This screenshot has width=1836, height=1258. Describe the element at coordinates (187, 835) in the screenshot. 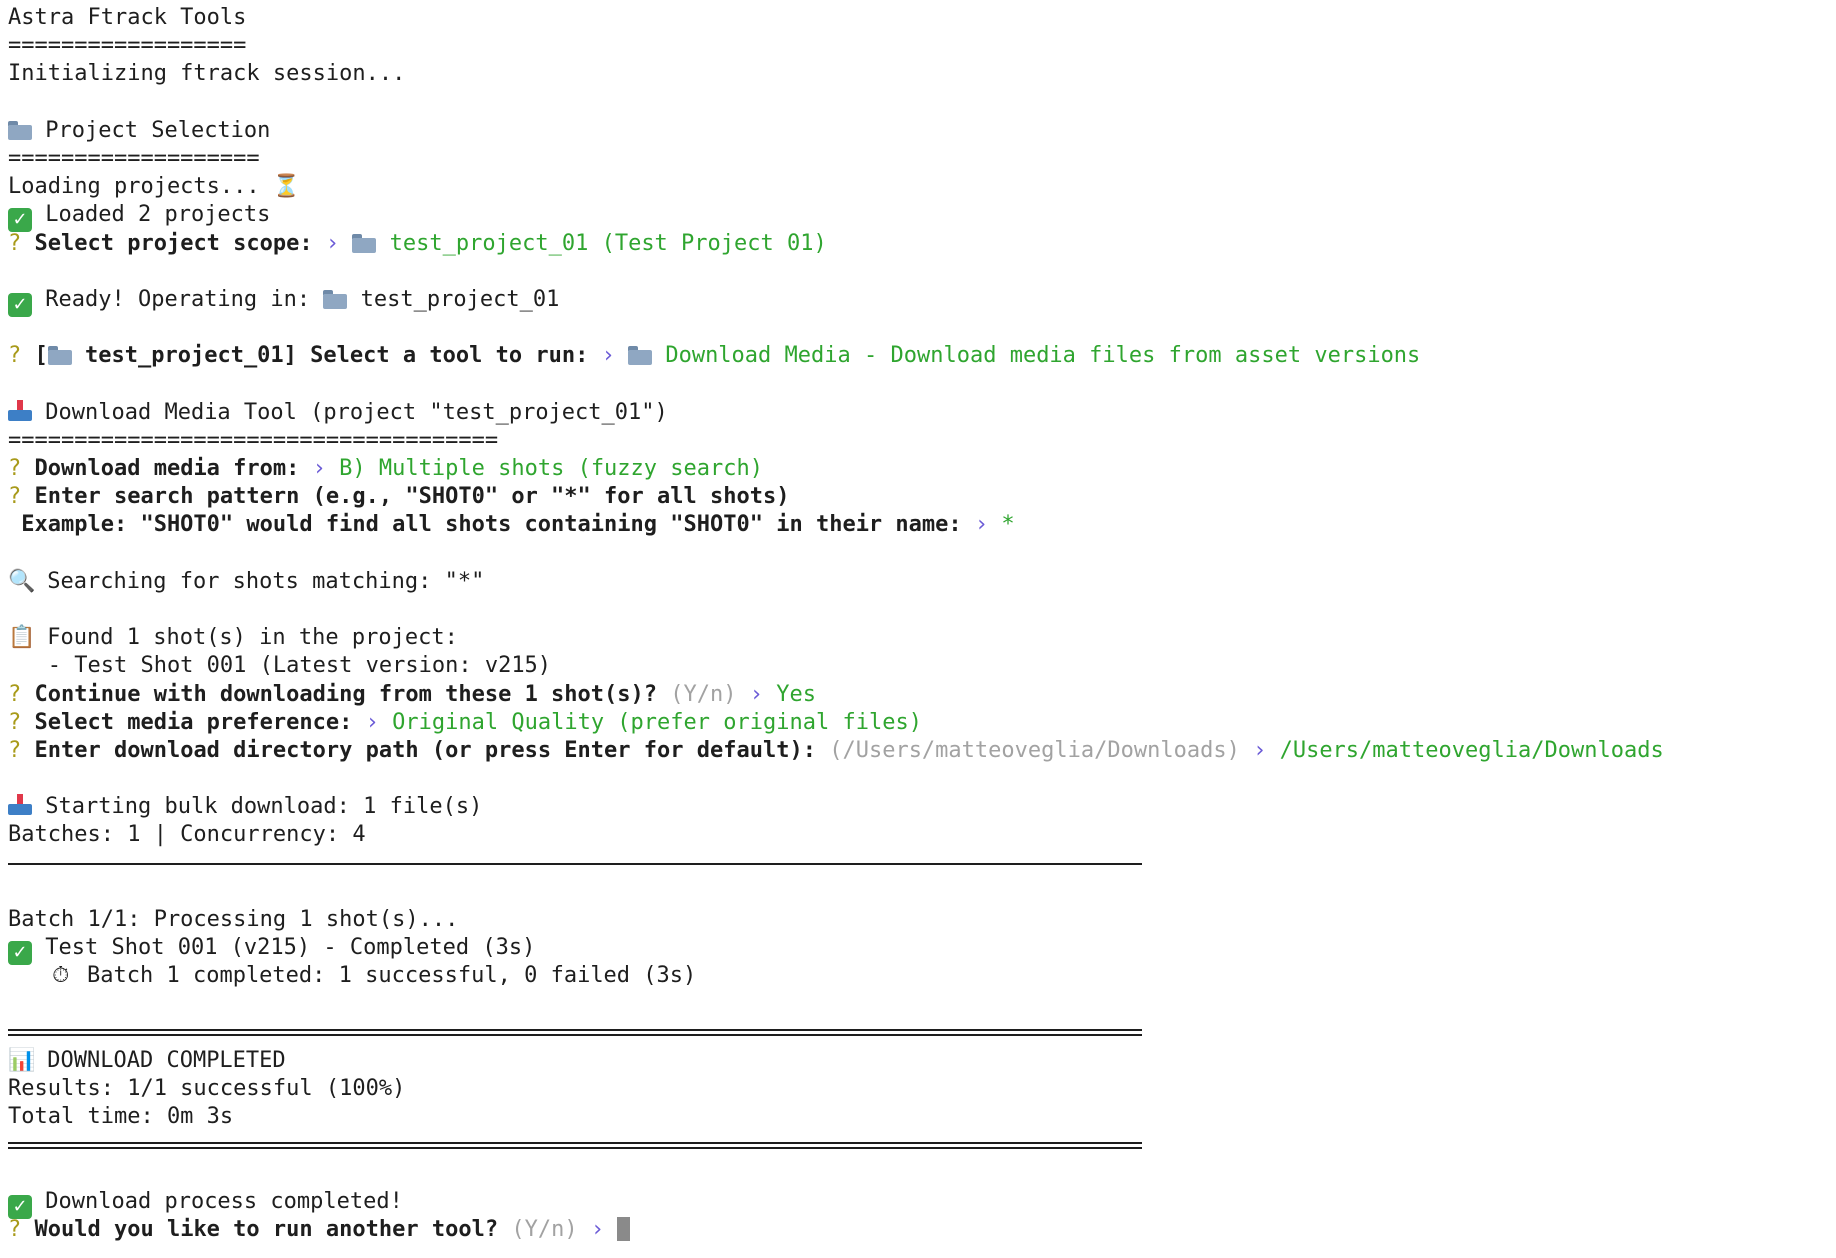

I see `batches-line: Batches: 1 | Concurrency: 4` at that location.